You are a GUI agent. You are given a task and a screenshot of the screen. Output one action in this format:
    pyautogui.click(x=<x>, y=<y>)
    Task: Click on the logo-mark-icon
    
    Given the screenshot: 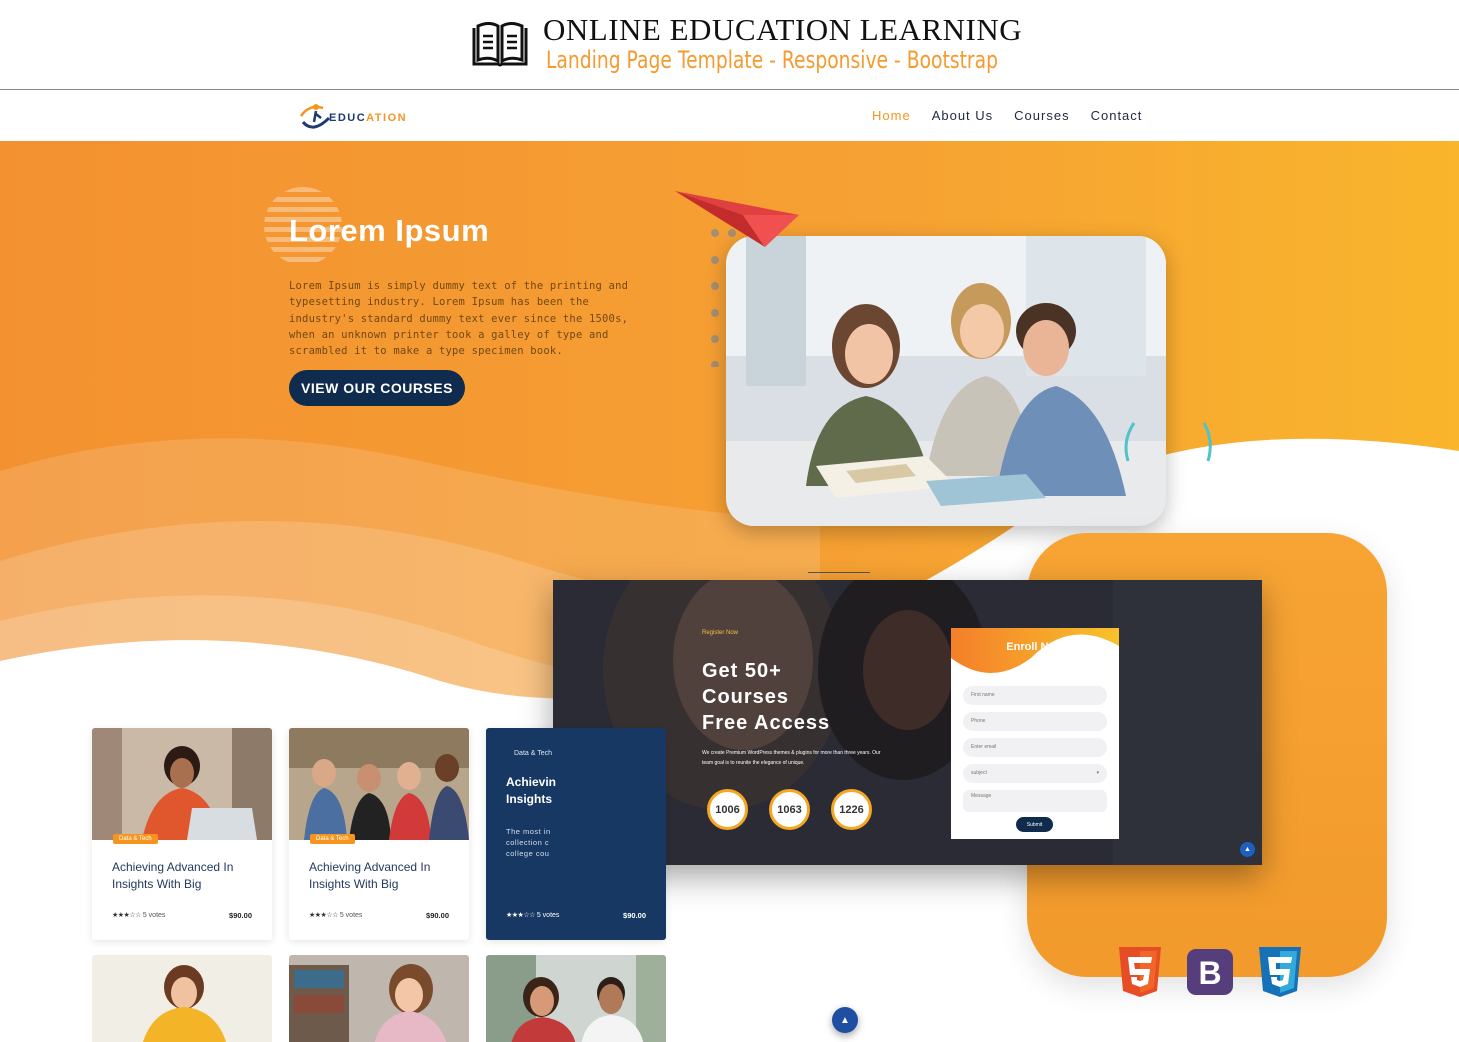 What is the action you would take?
    pyautogui.click(x=315, y=116)
    